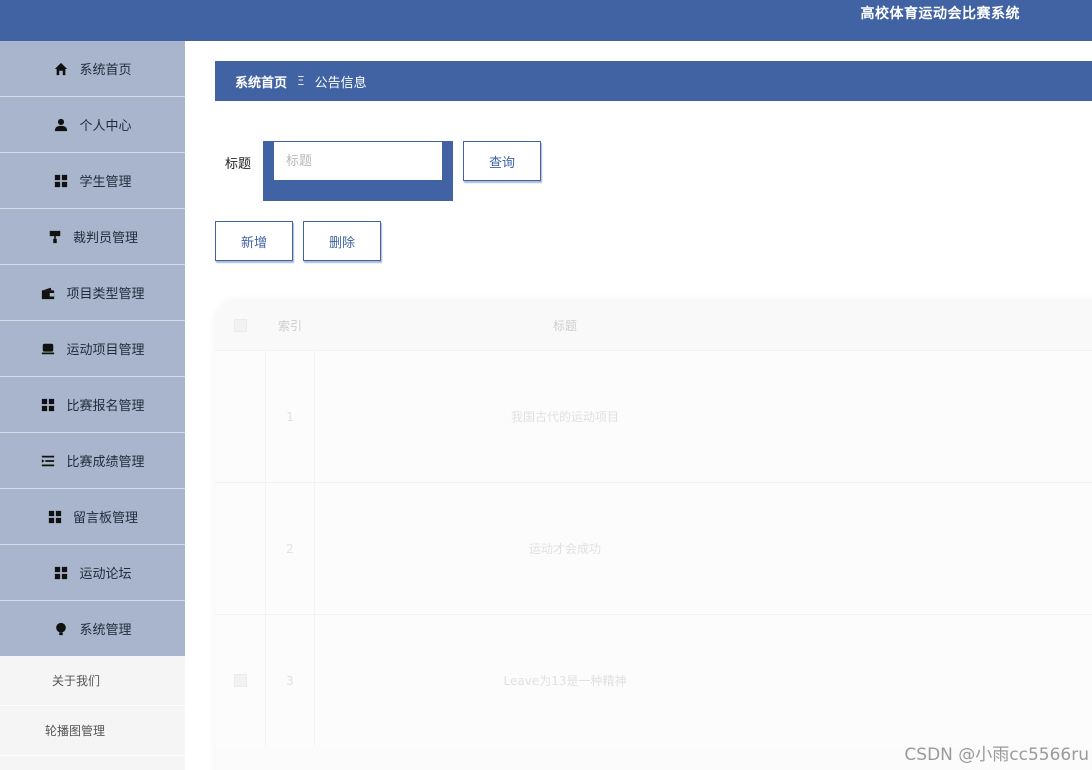 Image resolution: width=1092 pixels, height=770 pixels. What do you see at coordinates (653, 416) in the screenshot?
I see `table-row: 1 我国古代的运动项目` at bounding box center [653, 416].